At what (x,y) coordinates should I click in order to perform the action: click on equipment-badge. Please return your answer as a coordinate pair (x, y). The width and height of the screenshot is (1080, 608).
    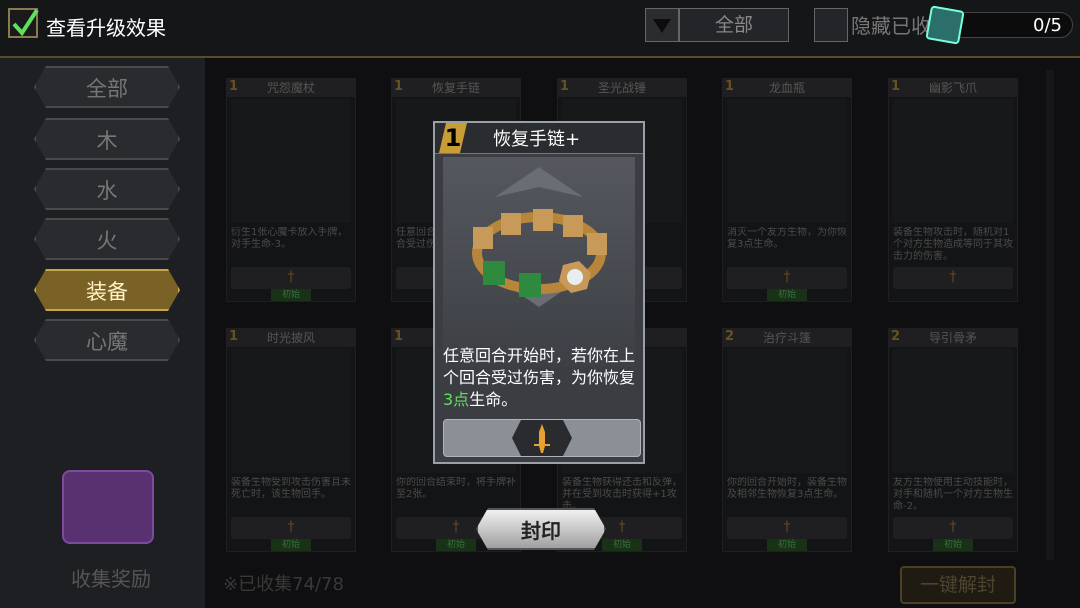
    Looking at the image, I should click on (542, 438).